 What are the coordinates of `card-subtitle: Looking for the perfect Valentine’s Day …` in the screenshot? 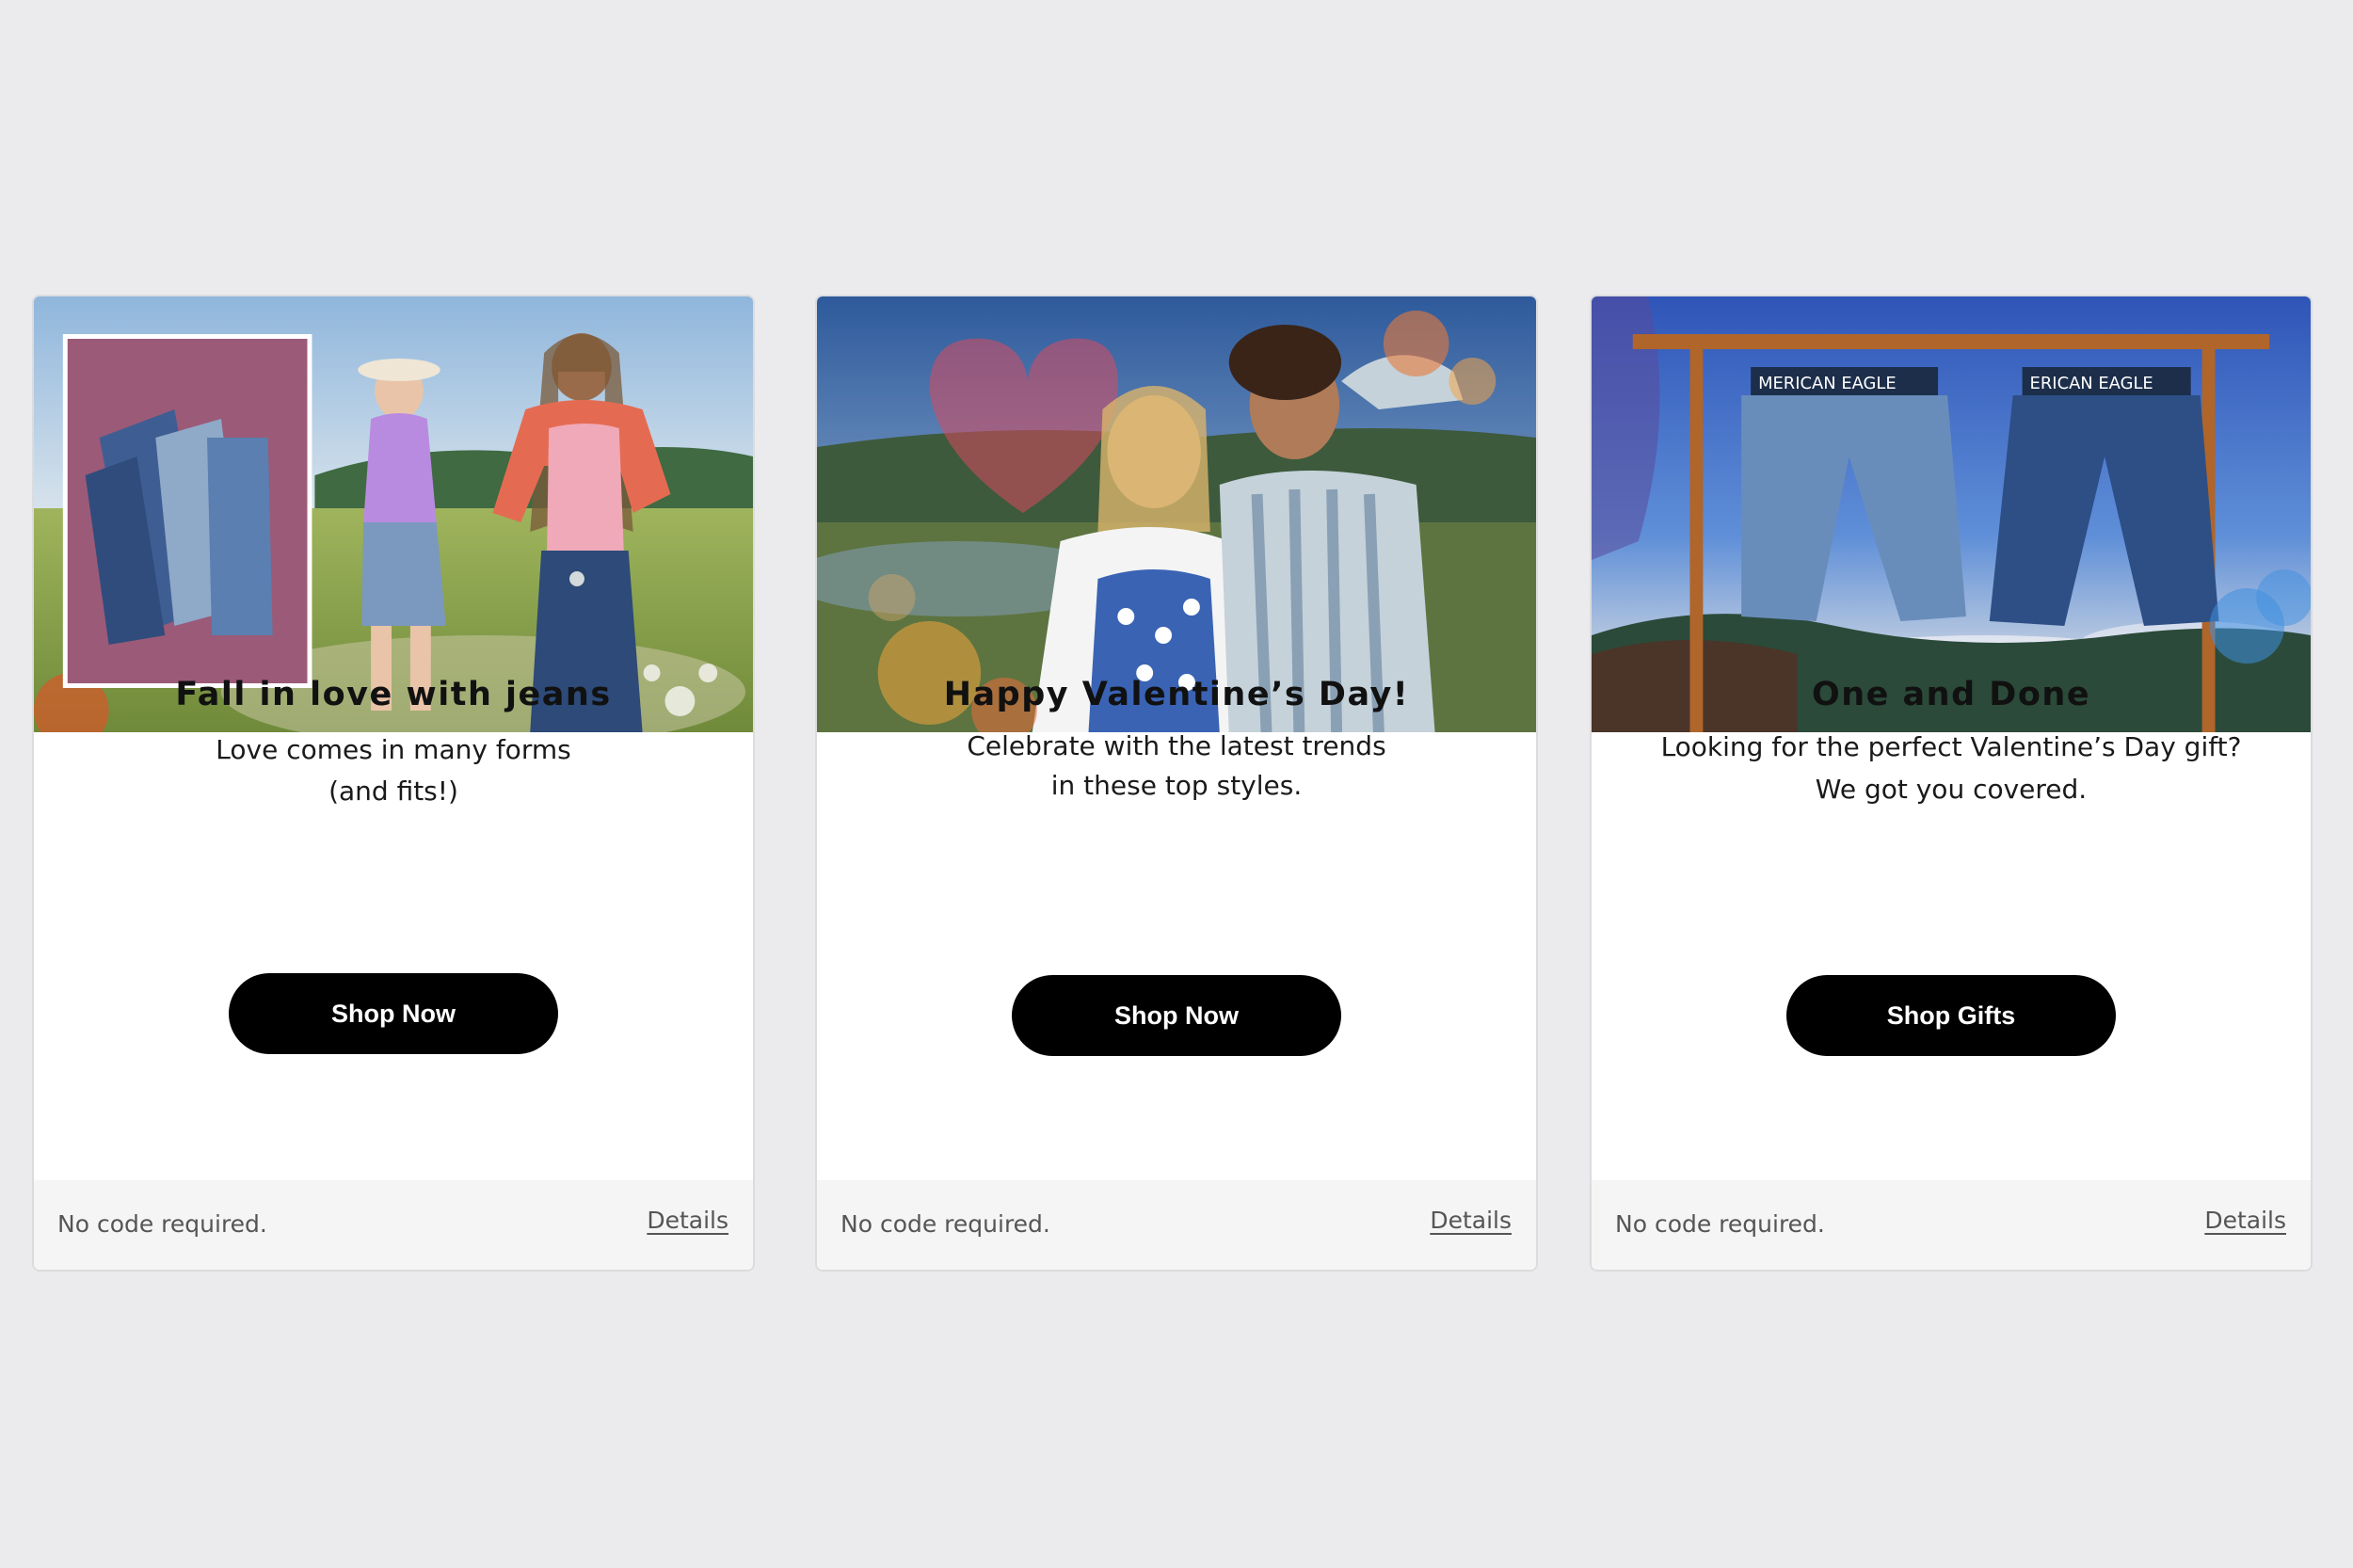 It's located at (1952, 768).